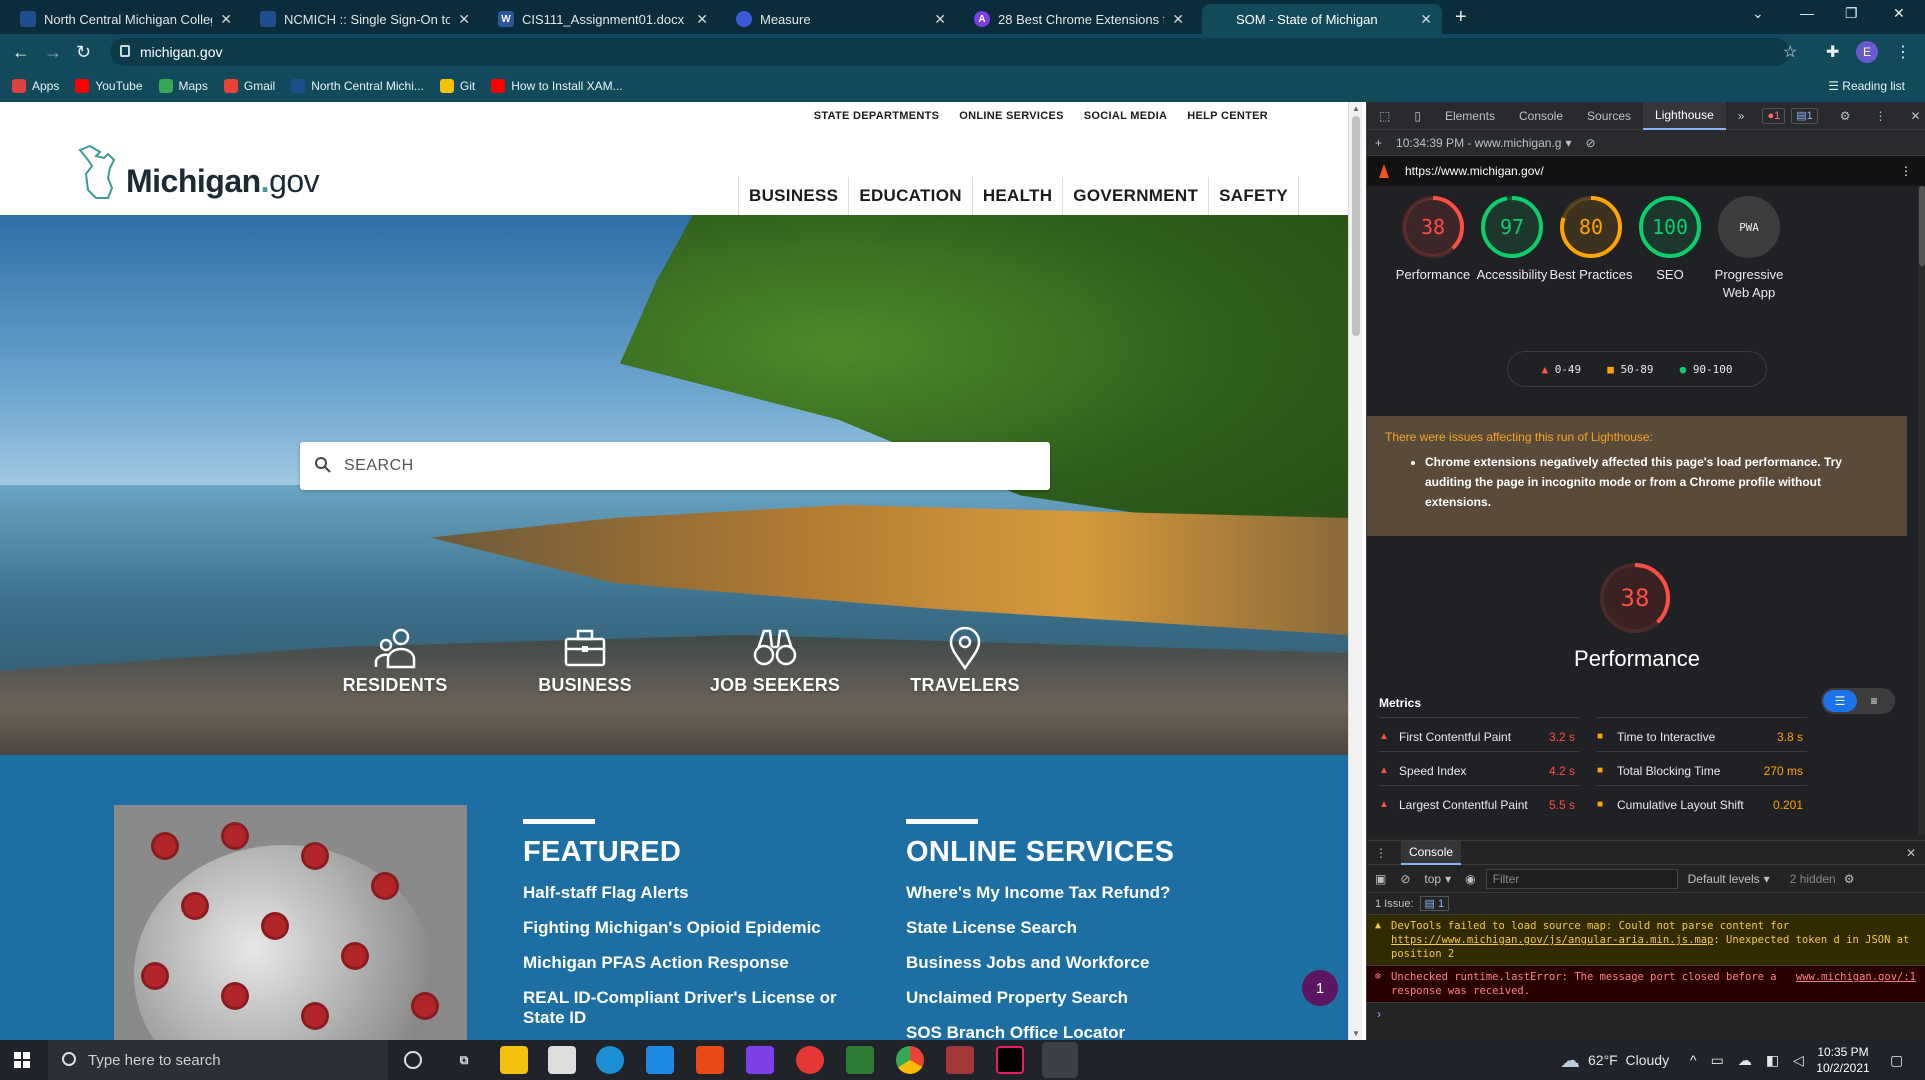 The height and width of the screenshot is (1080, 1925). I want to click on store-icon, so click(562, 1060).